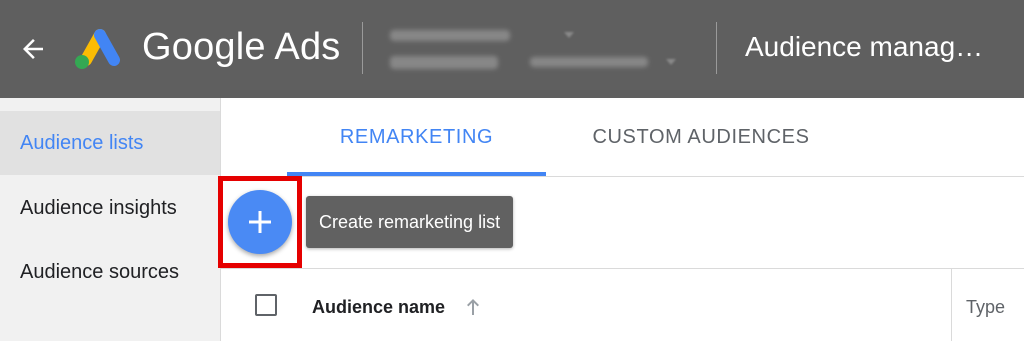 The width and height of the screenshot is (1024, 341). What do you see at coordinates (33, 49) in the screenshot?
I see `arrow-left-icon` at bounding box center [33, 49].